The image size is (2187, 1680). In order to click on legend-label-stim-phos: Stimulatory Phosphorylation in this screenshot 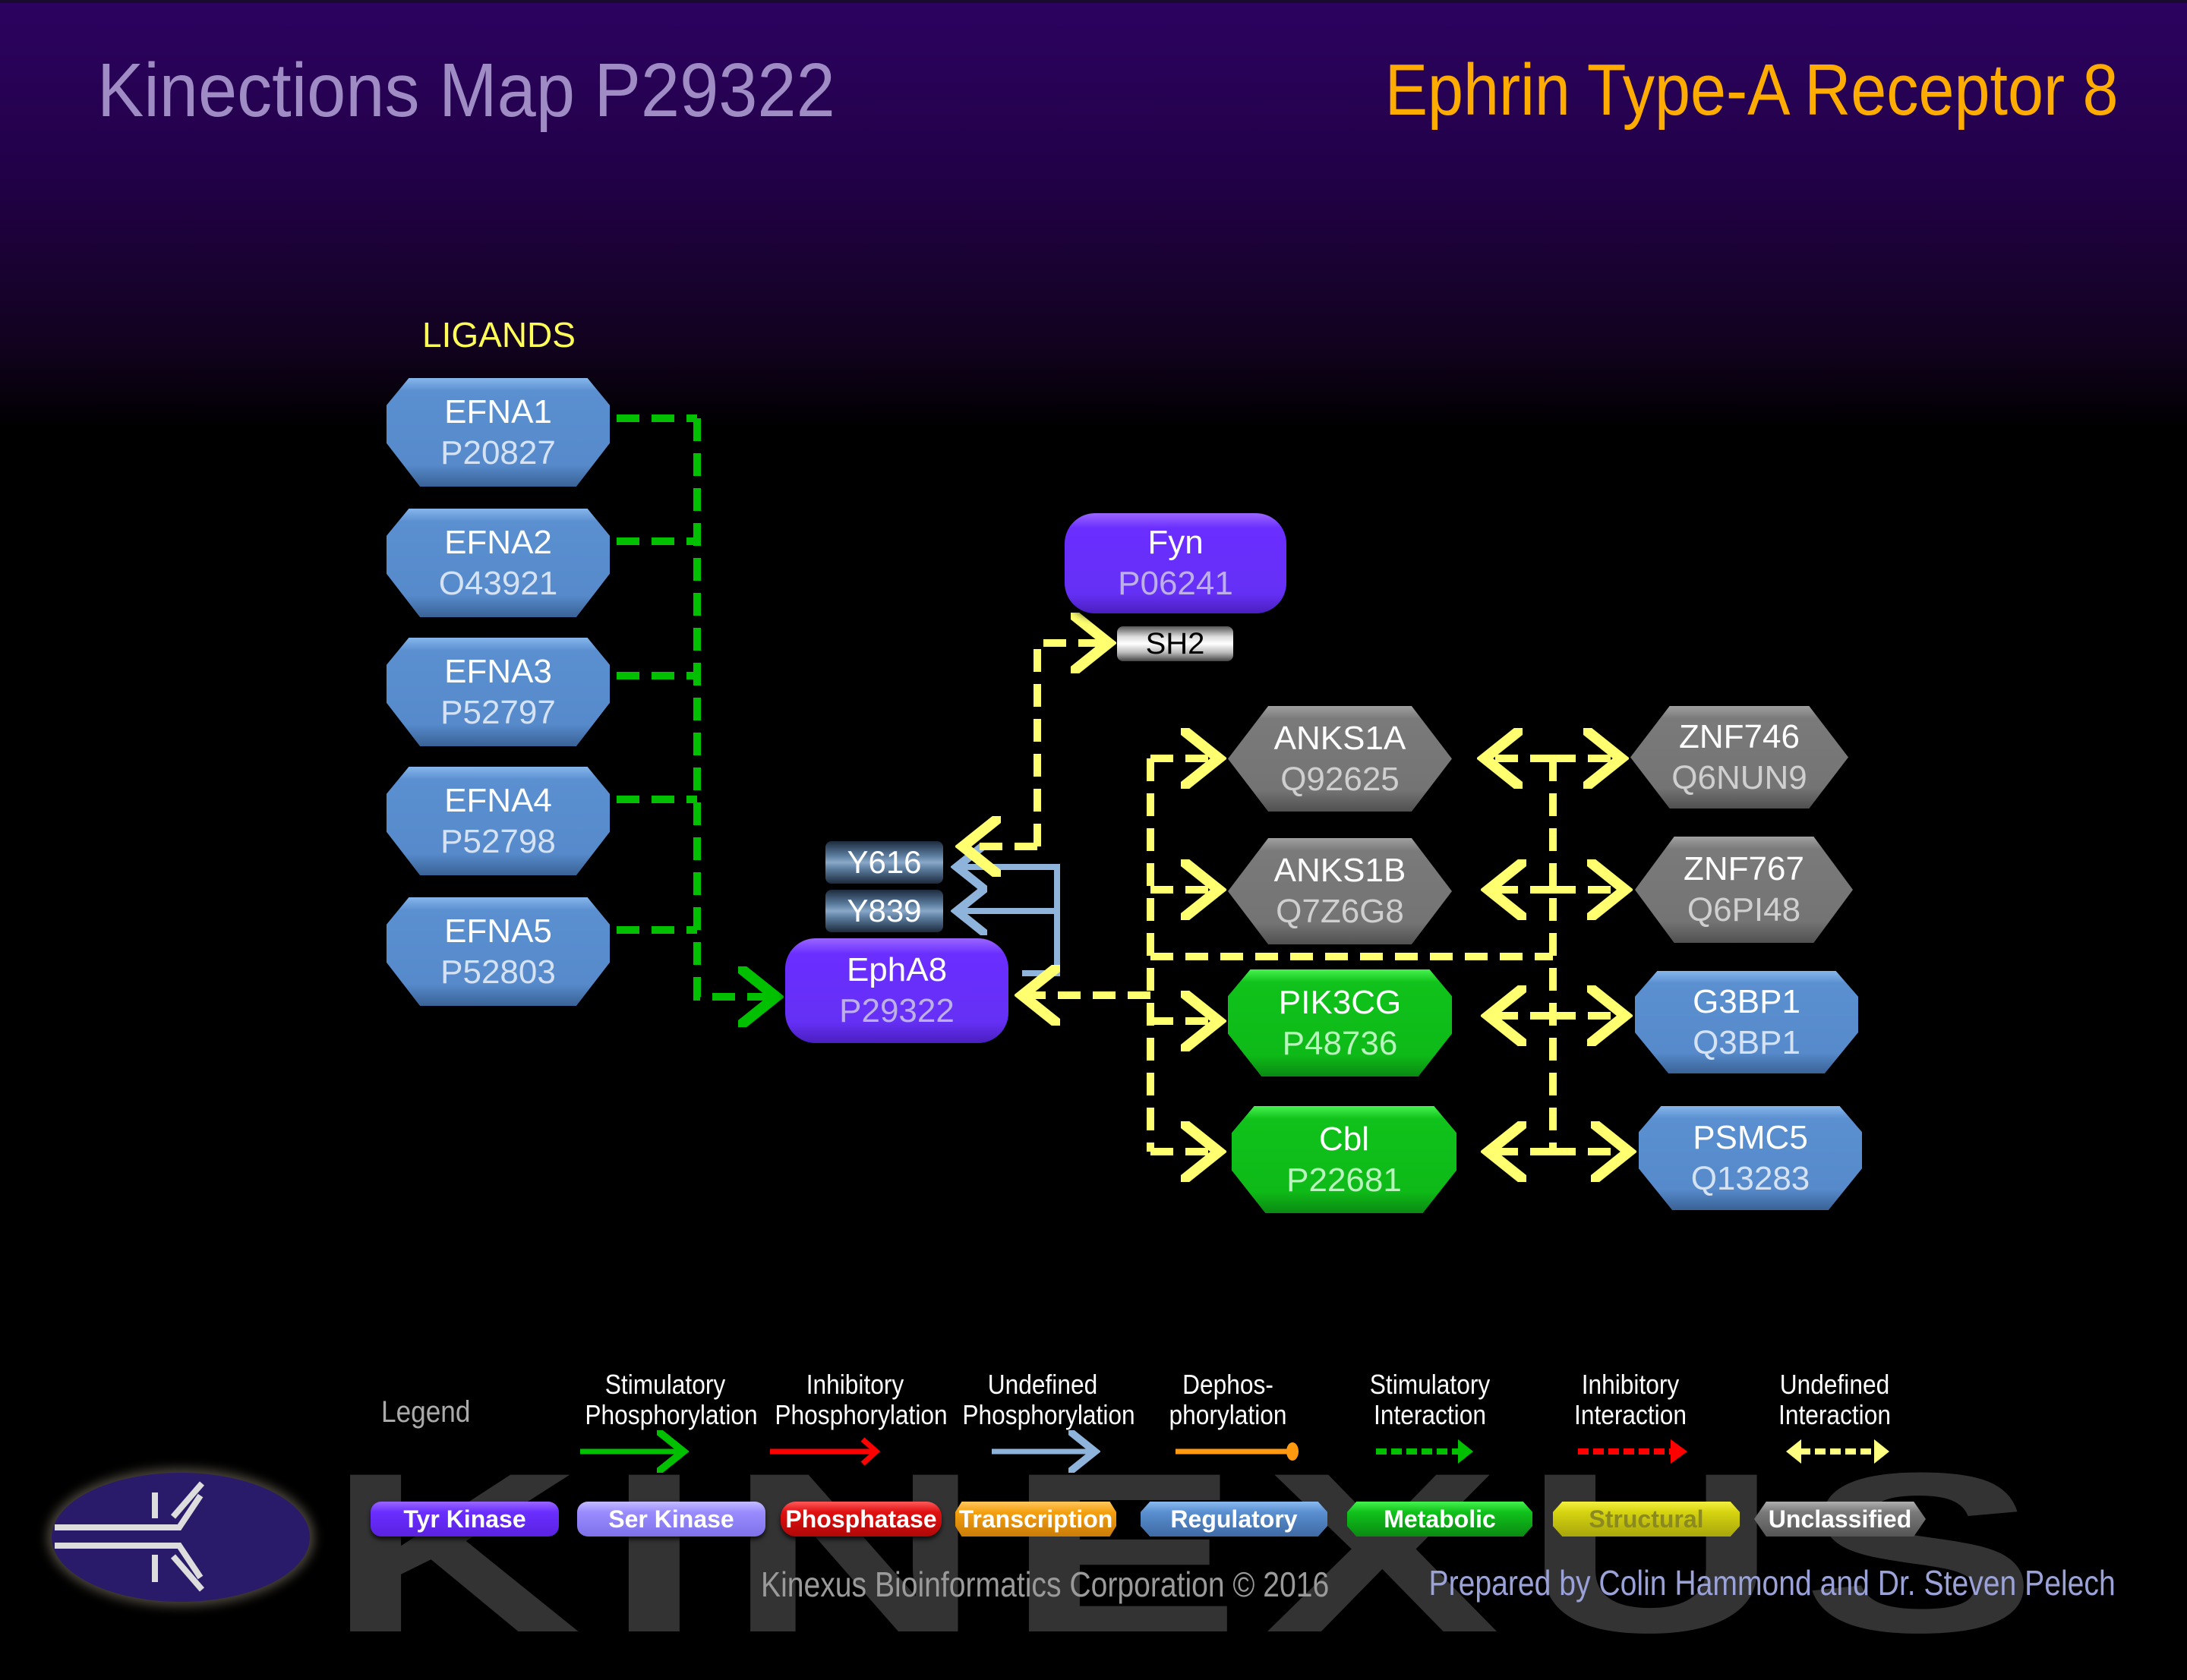, I will do `click(671, 1399)`.